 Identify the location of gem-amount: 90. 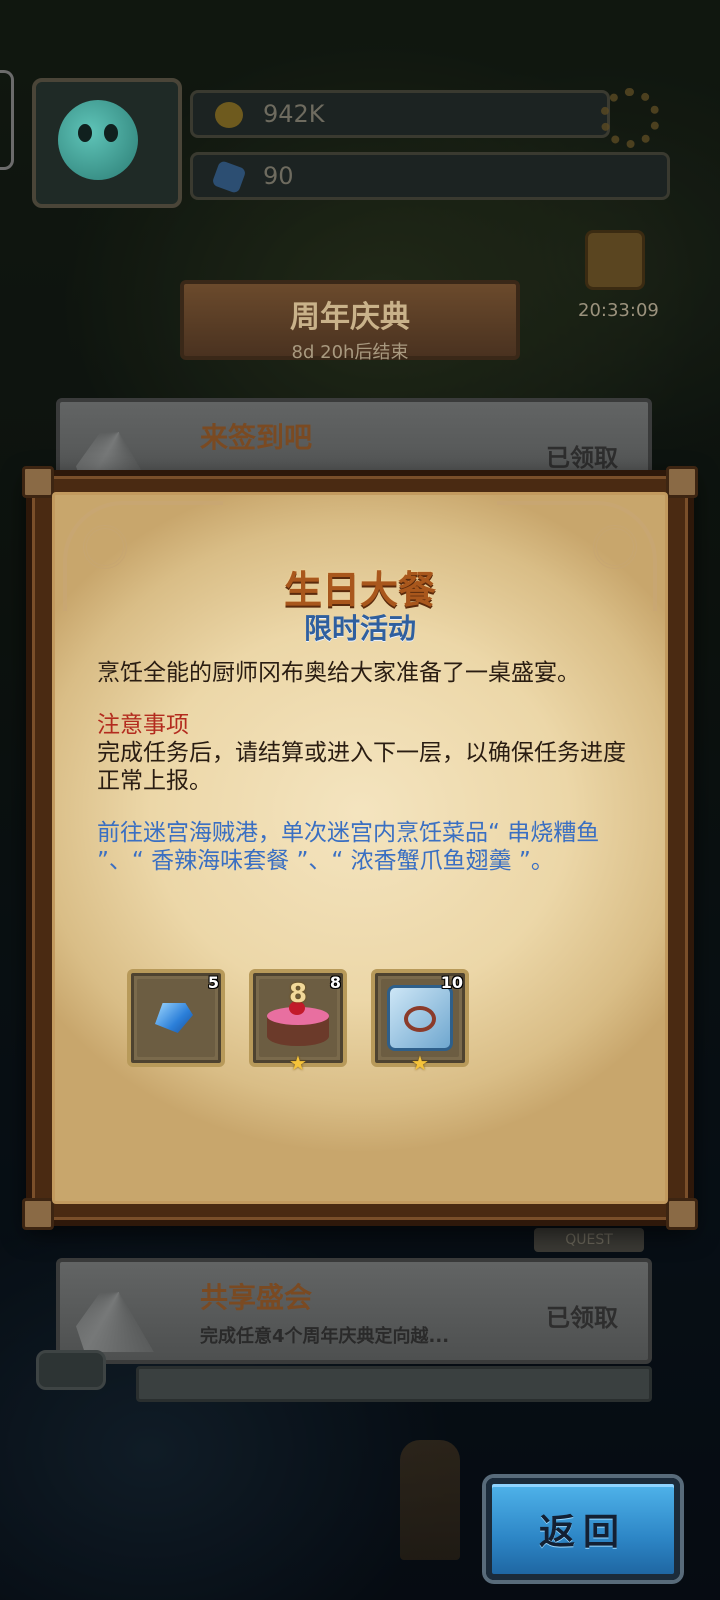
(278, 176).